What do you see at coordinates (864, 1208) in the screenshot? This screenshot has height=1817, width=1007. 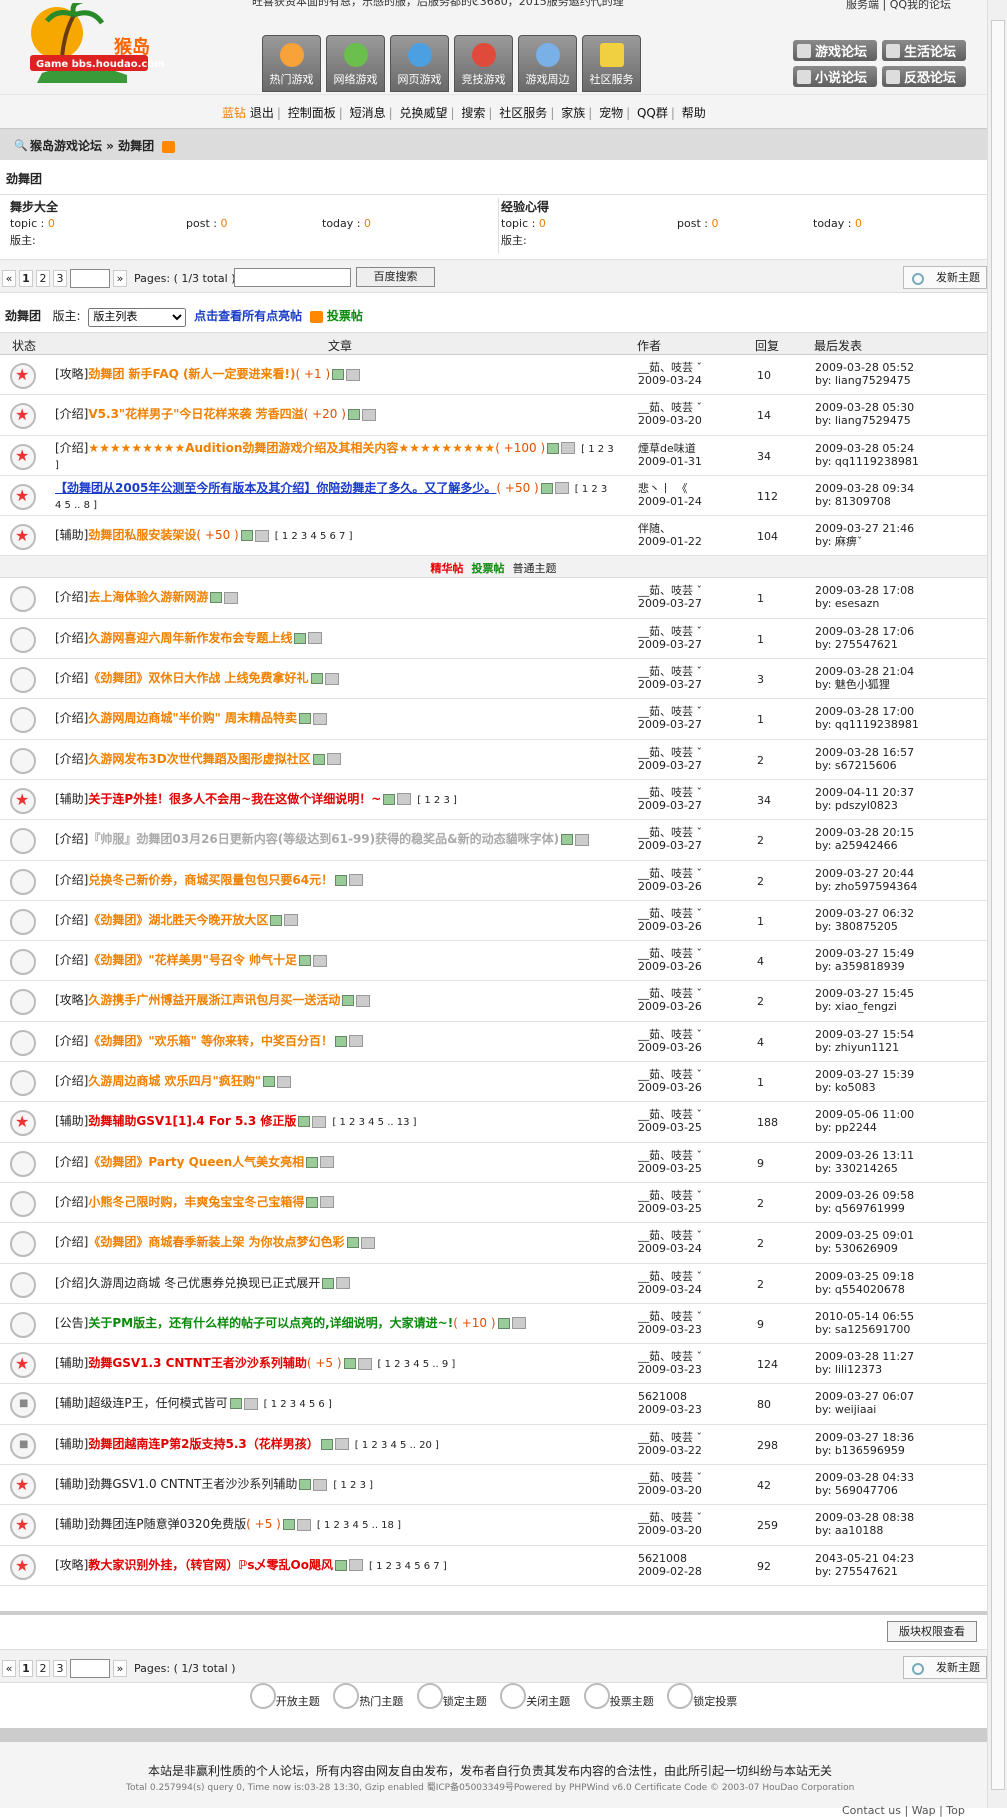 I see `last-post-user: by: q569761999` at bounding box center [864, 1208].